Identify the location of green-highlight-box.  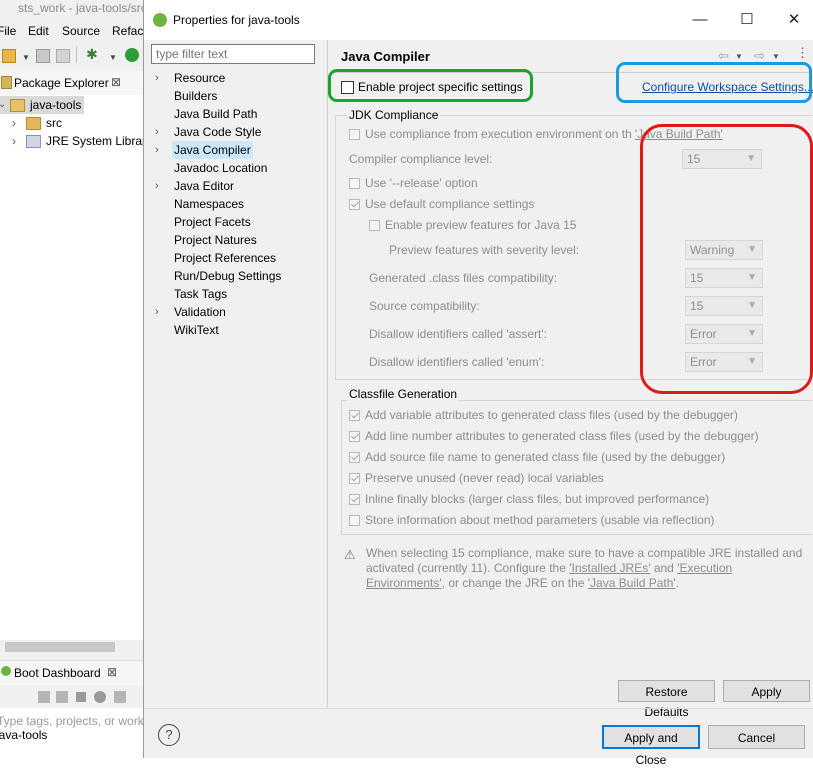
(430, 85).